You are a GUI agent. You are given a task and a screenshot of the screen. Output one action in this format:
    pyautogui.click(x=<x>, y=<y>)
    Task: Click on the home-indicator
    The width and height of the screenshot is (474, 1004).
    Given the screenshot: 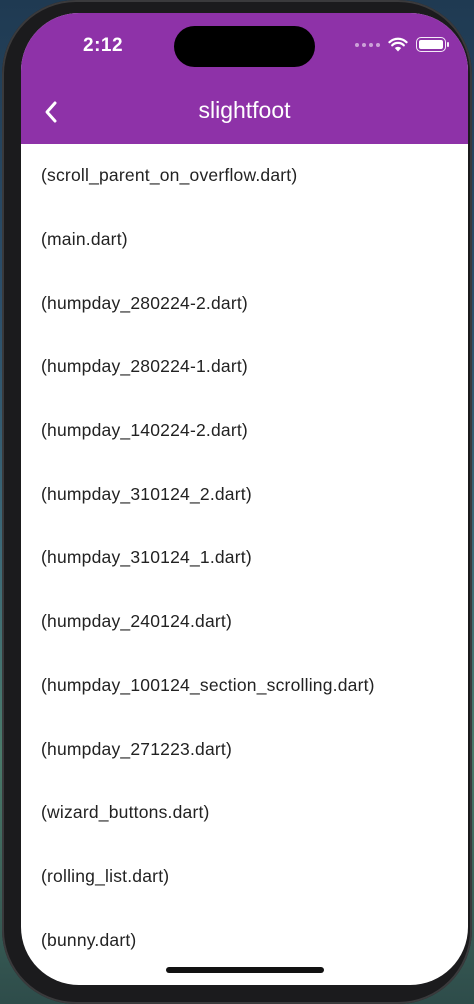 What is the action you would take?
    pyautogui.click(x=245, y=970)
    